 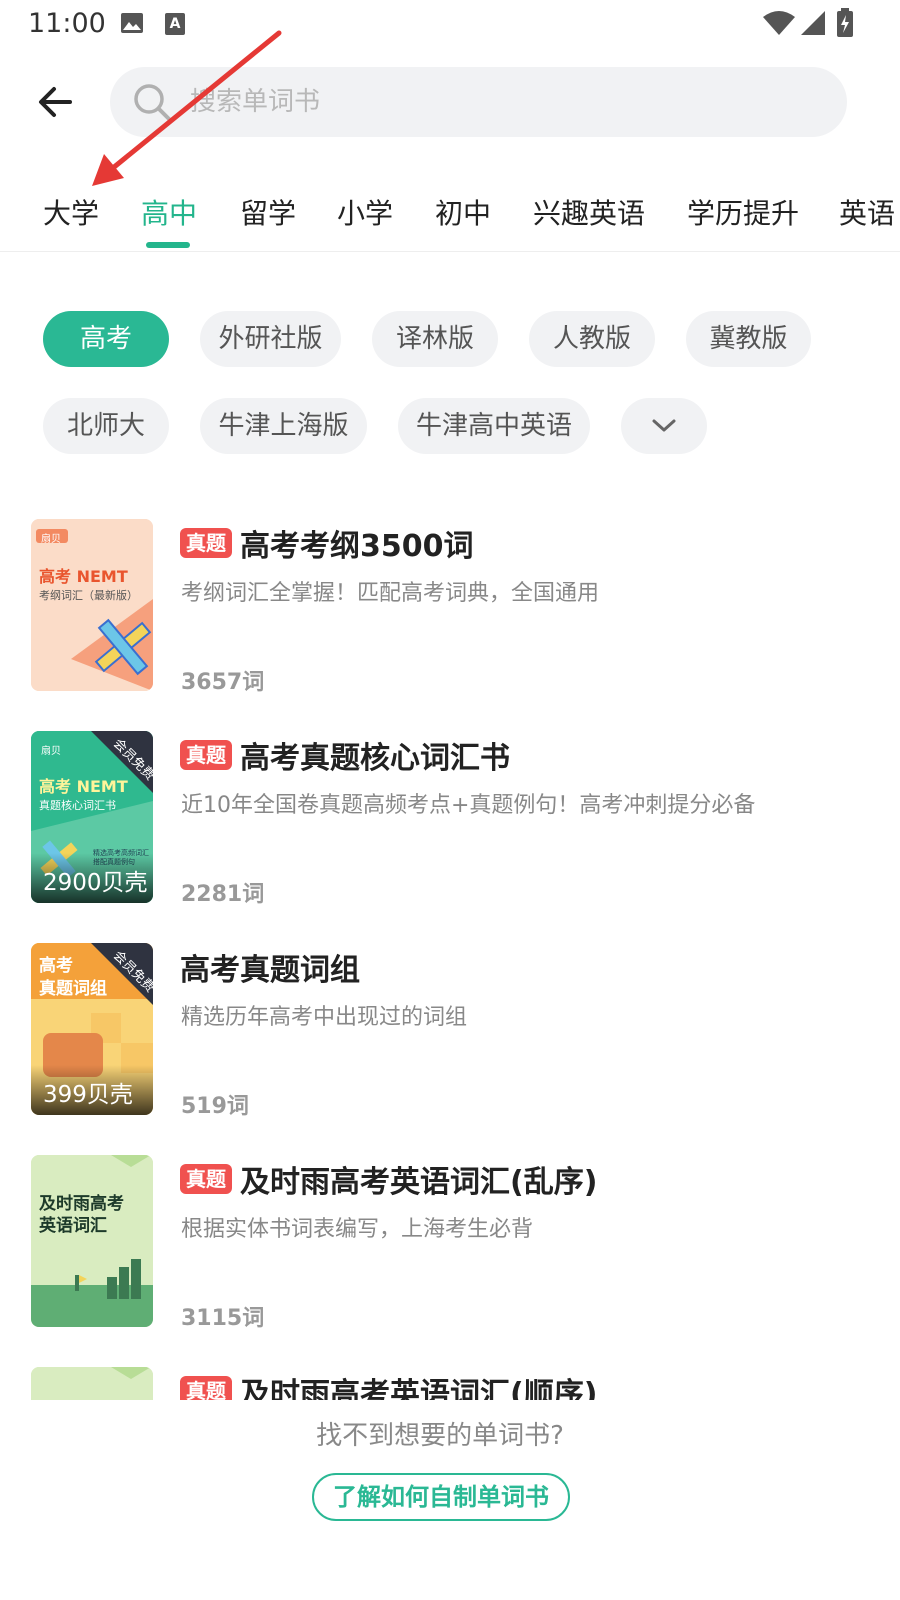 What do you see at coordinates (357, 546) in the screenshot?
I see `book-title-text: 高考考纲3500词` at bounding box center [357, 546].